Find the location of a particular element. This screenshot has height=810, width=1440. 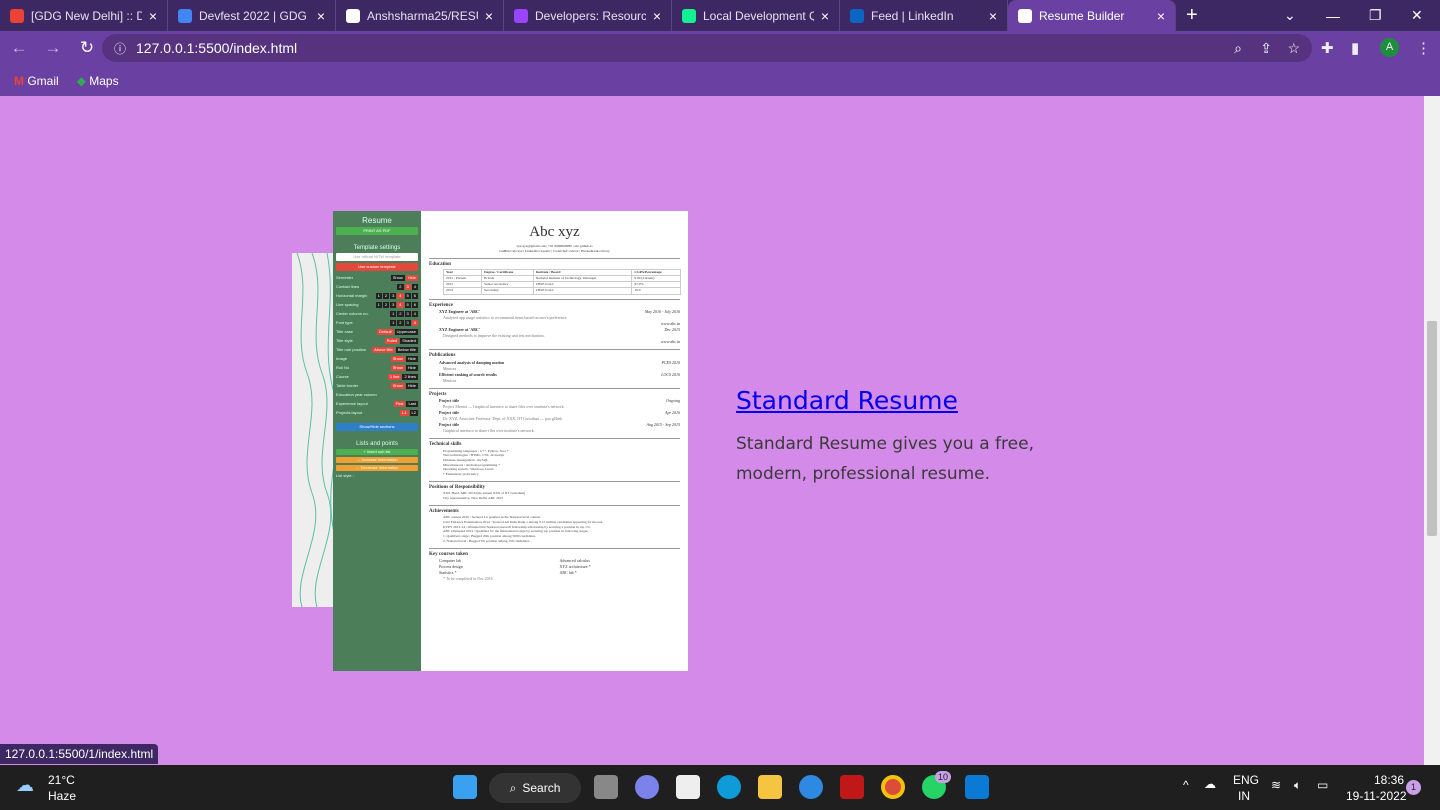

clock-time: 18:36 is located at coordinates (1389, 780).